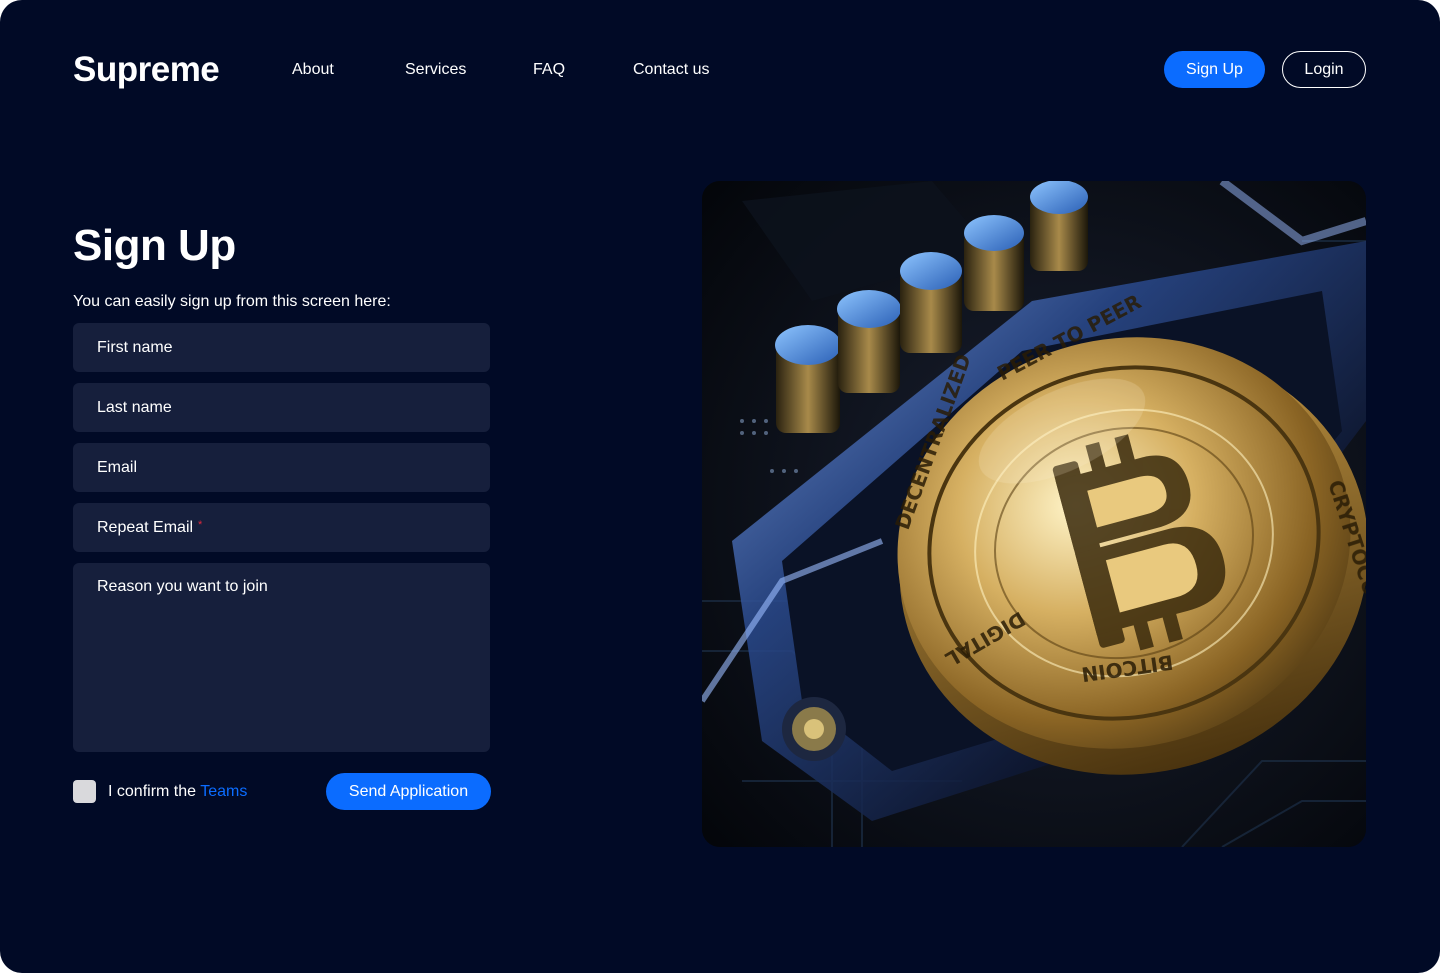  Describe the element at coordinates (408, 791) in the screenshot. I see `send-application-button: Send Application` at that location.